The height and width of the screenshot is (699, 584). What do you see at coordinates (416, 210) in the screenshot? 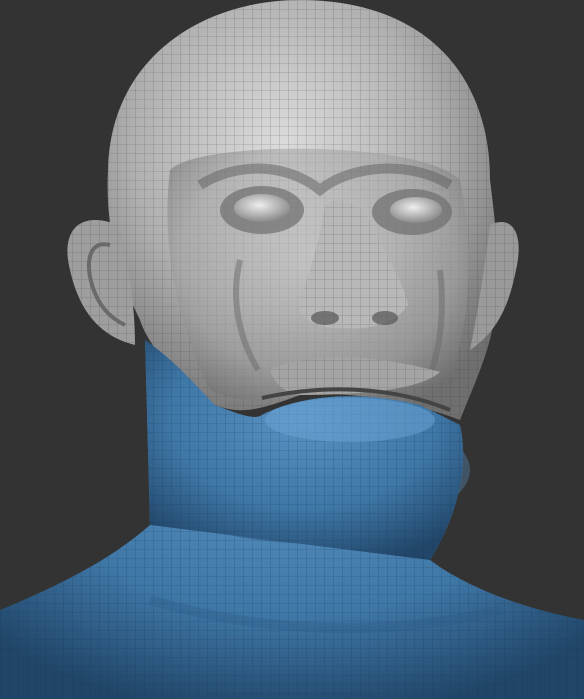
I see `right-eye` at bounding box center [416, 210].